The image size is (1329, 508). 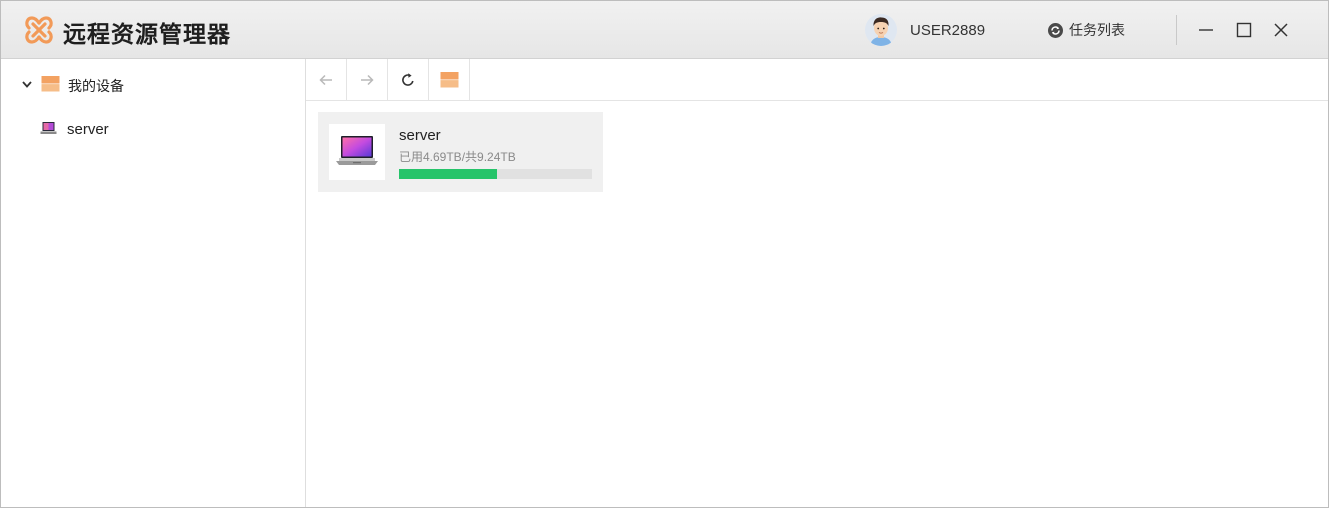 I want to click on home-button, so click(x=449, y=79).